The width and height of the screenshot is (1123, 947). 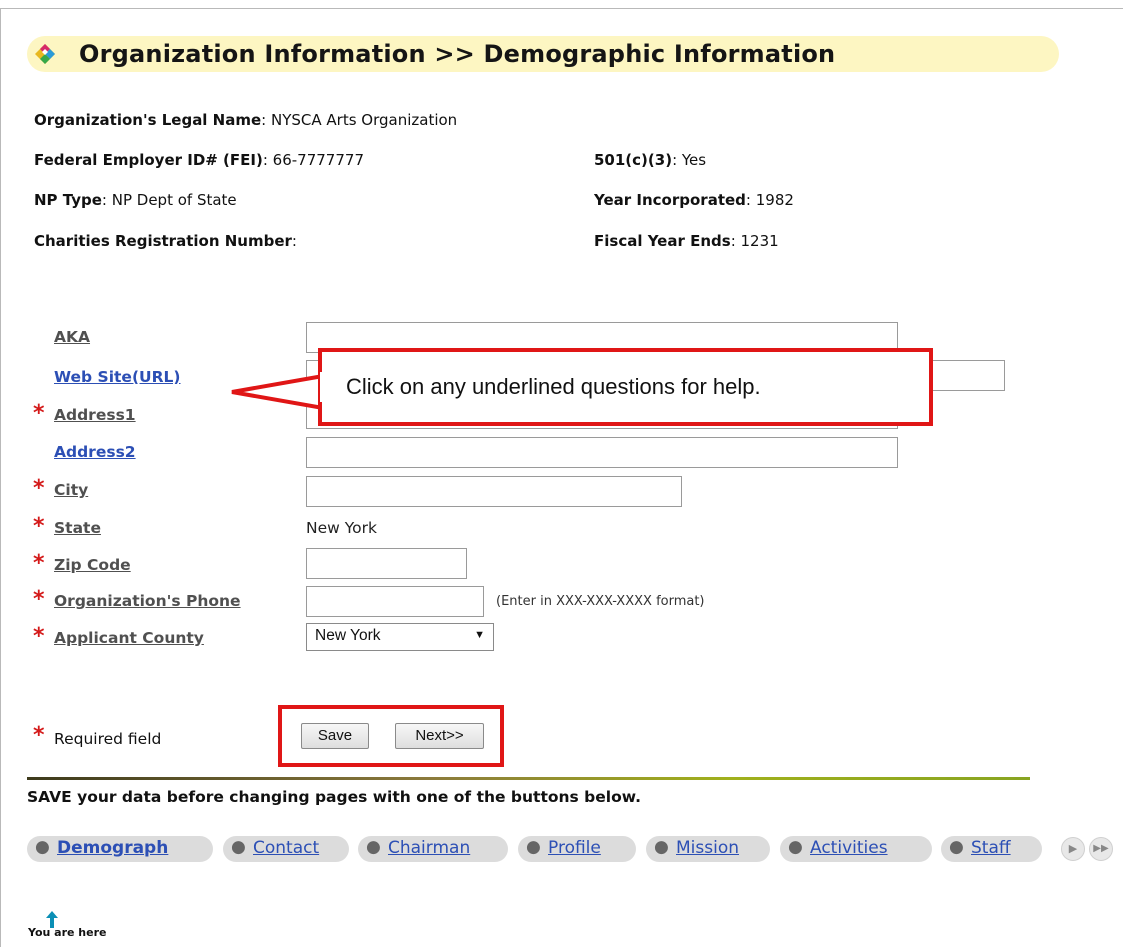 What do you see at coordinates (600, 601) in the screenshot?
I see `phone-format-hint: (Enter in XXX-XXX-XXXX format)` at bounding box center [600, 601].